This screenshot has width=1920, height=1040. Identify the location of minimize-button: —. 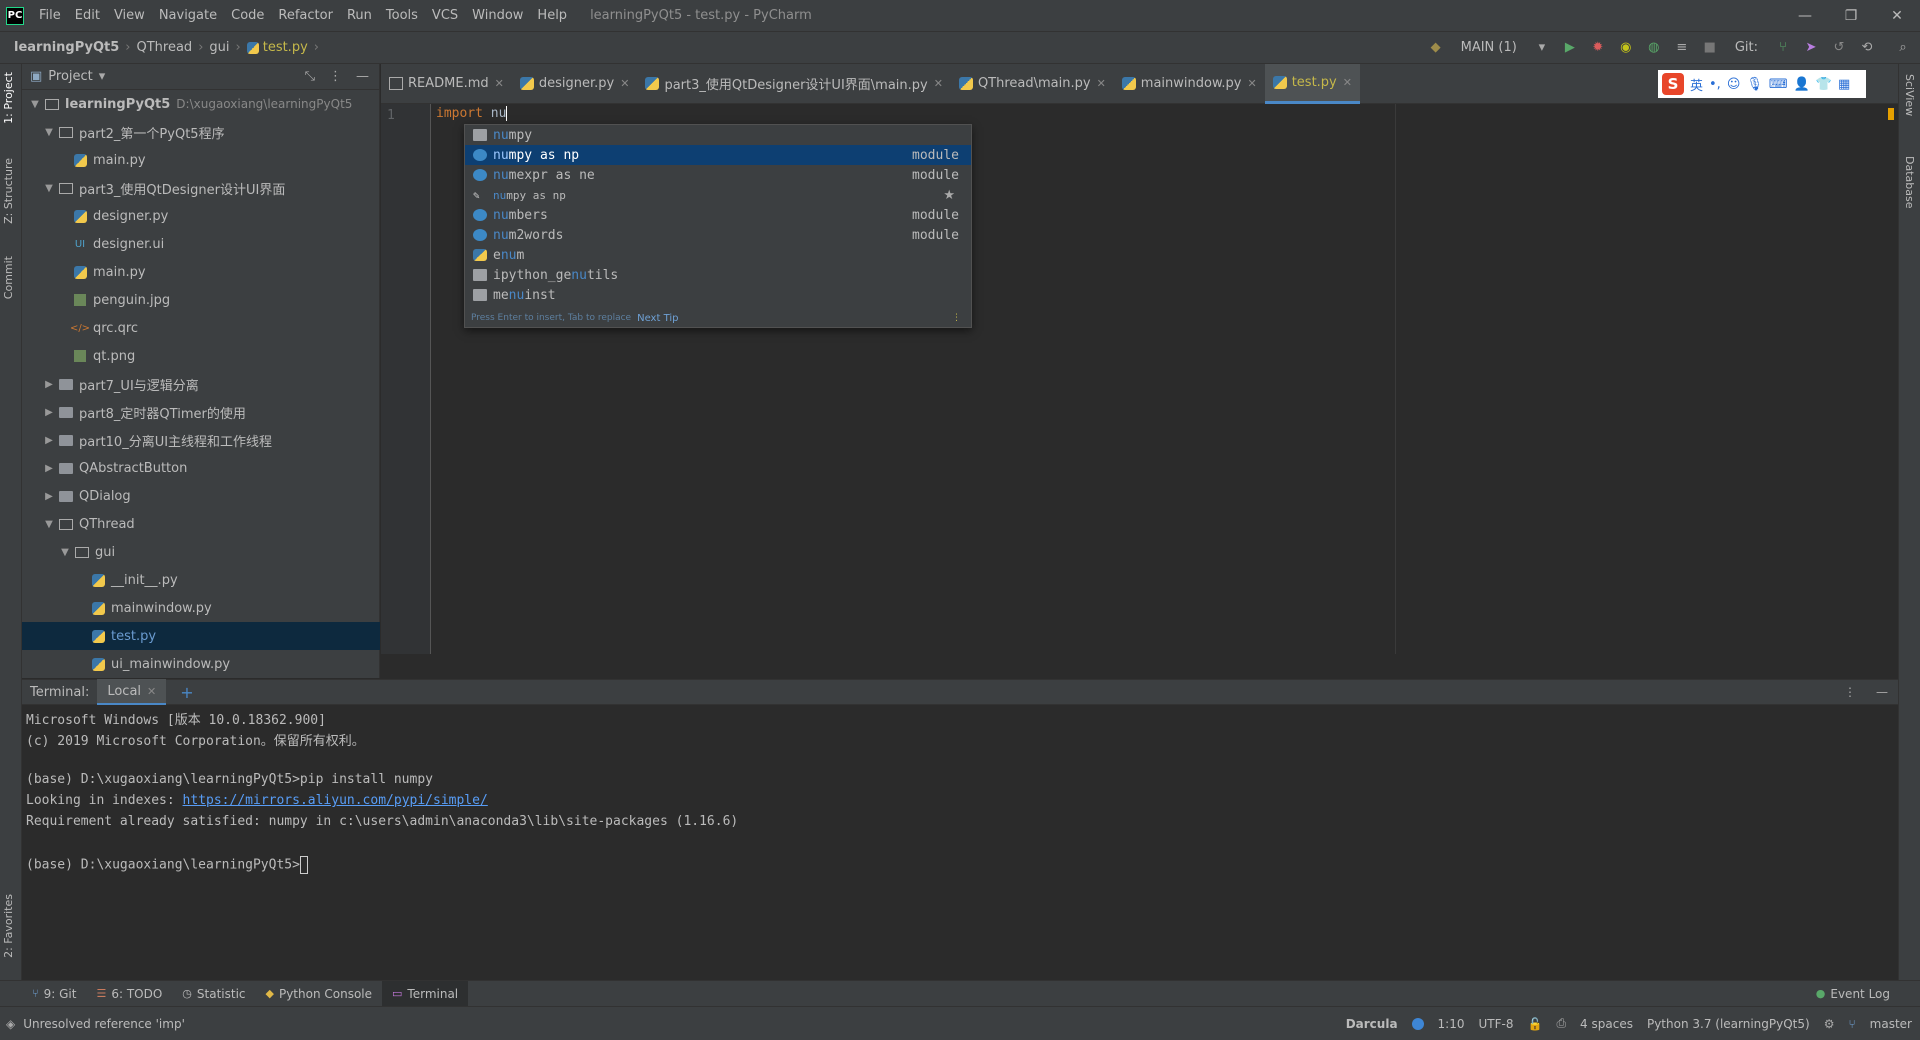
(1805, 16).